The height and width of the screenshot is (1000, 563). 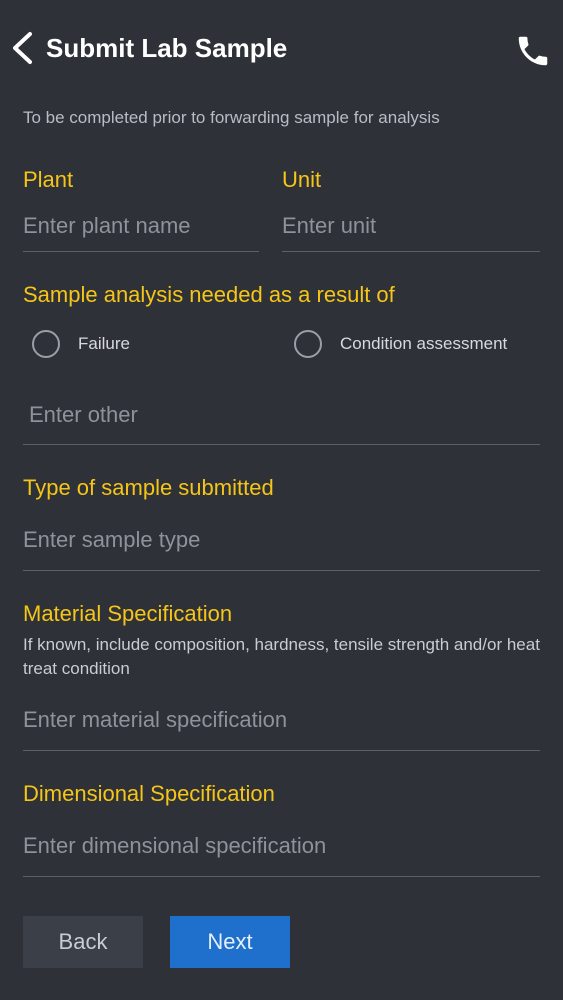 I want to click on radio-failure: Failure, so click(x=81, y=344).